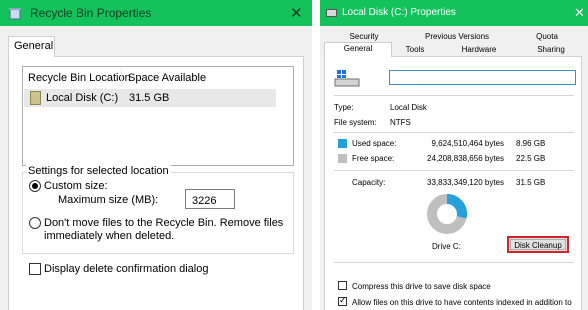 Image resolution: width=588 pixels, height=310 pixels. What do you see at coordinates (355, 122) in the screenshot?
I see `file-system-label: File system:` at bounding box center [355, 122].